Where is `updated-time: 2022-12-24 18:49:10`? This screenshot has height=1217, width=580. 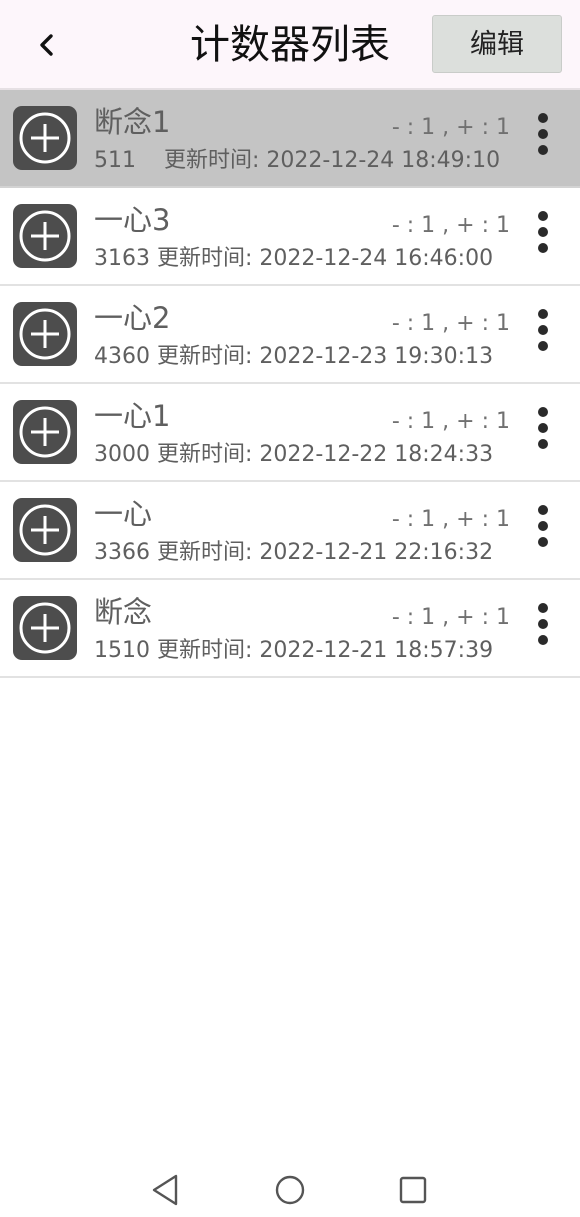
updated-time: 2022-12-24 18:49:10 is located at coordinates (383, 160).